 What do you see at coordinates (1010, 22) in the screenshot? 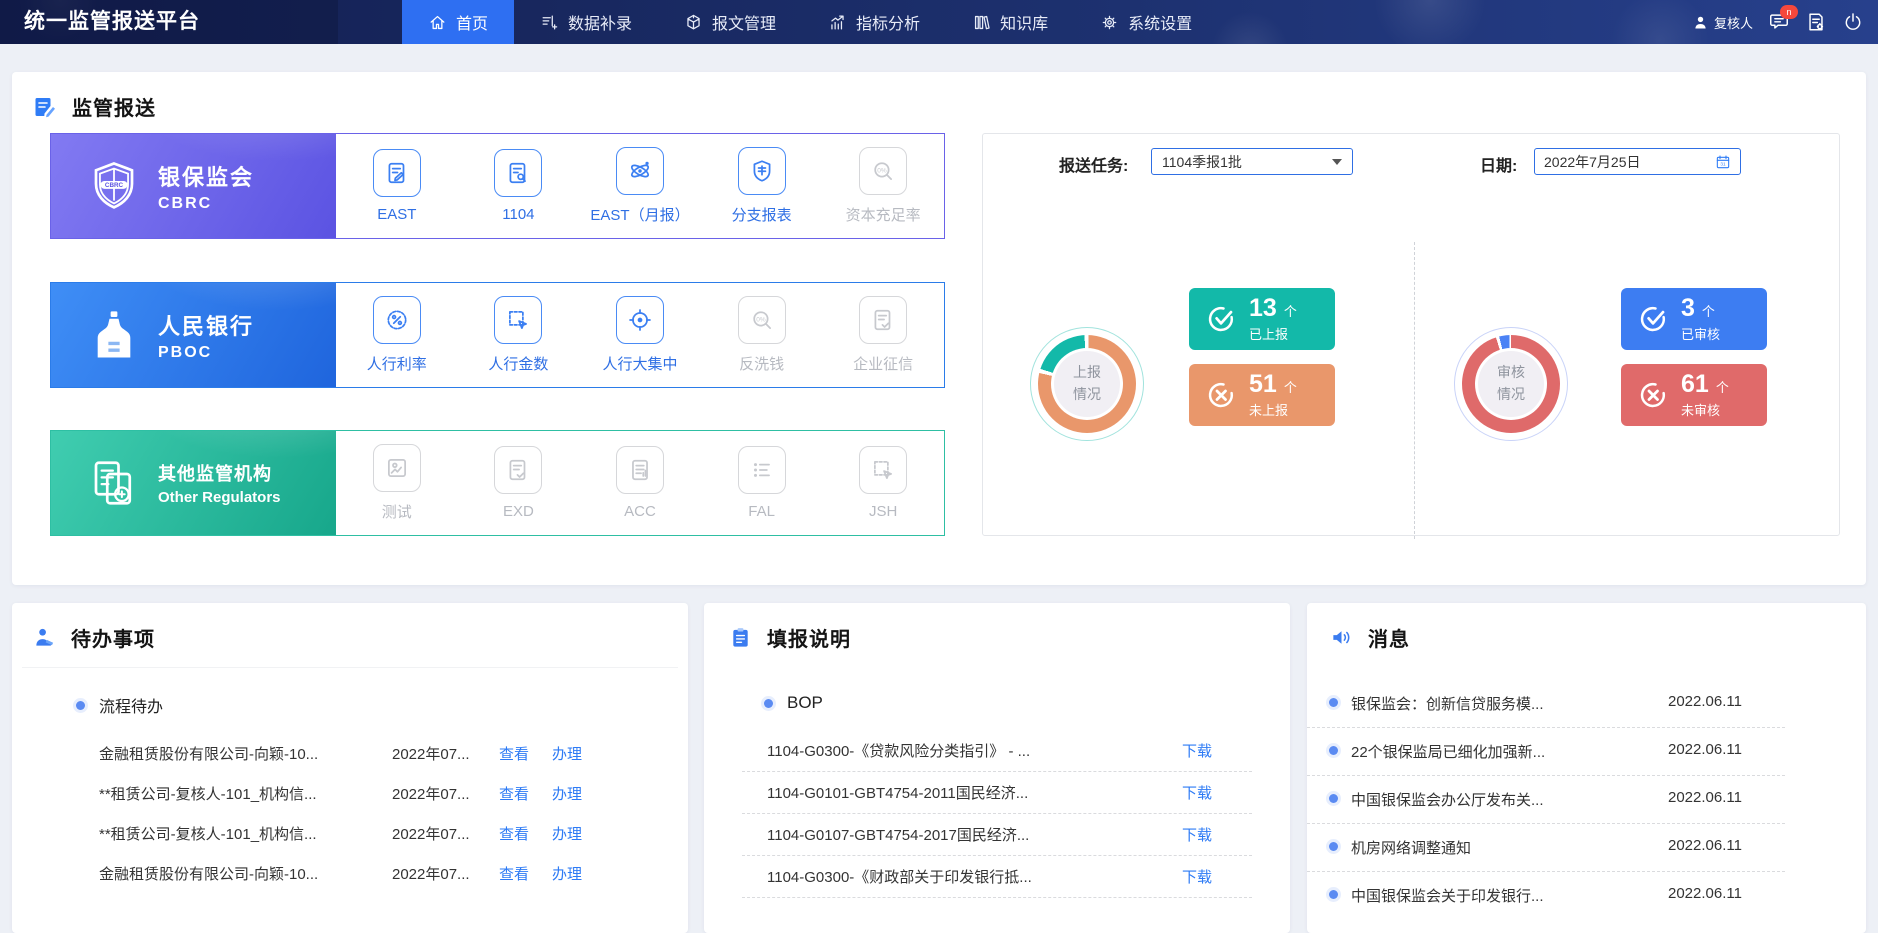
I see `nav-item-knowledge-base: 知识库` at bounding box center [1010, 22].